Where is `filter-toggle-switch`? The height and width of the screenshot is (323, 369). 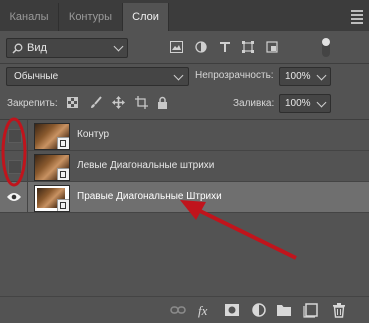
filter-toggle-switch is located at coordinates (326, 47).